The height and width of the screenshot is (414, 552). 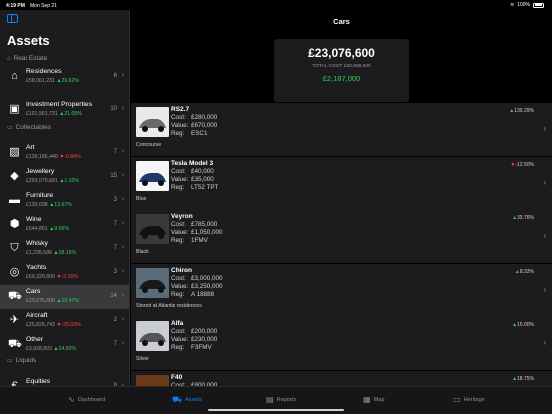 I want to click on item-change: ▲29.62%, so click(x=68, y=81).